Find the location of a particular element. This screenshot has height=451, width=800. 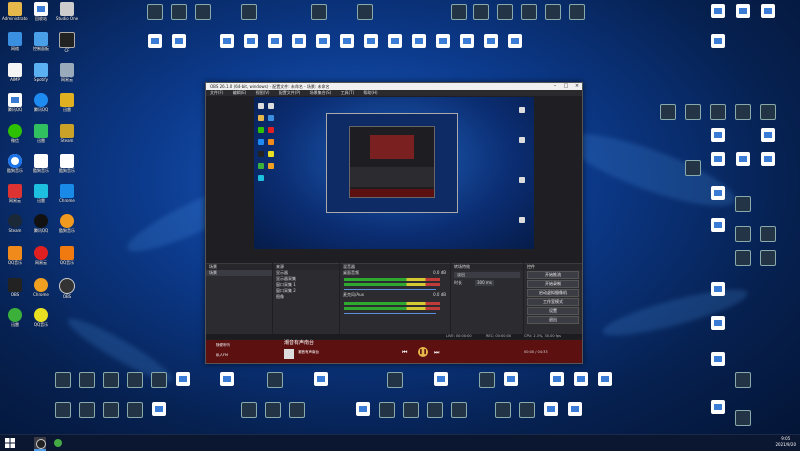

studio-mode-button: 工作室模式 is located at coordinates (553, 302).